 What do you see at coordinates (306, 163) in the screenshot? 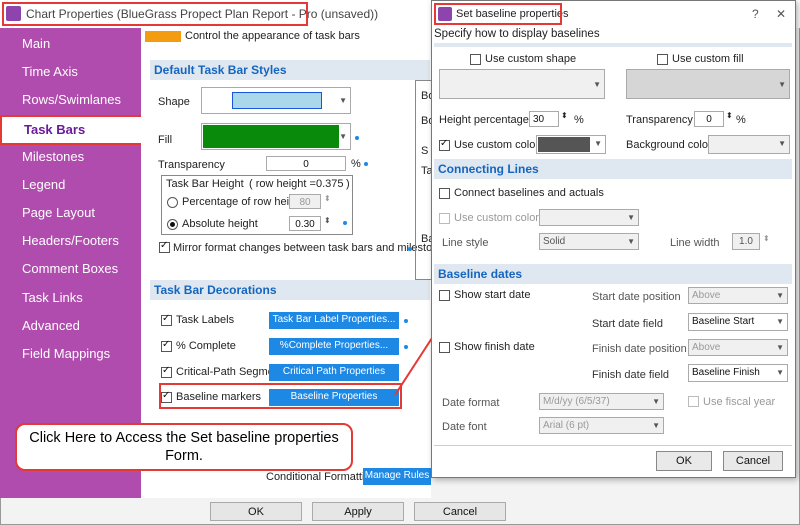
I see `transparency-input: 0` at bounding box center [306, 163].